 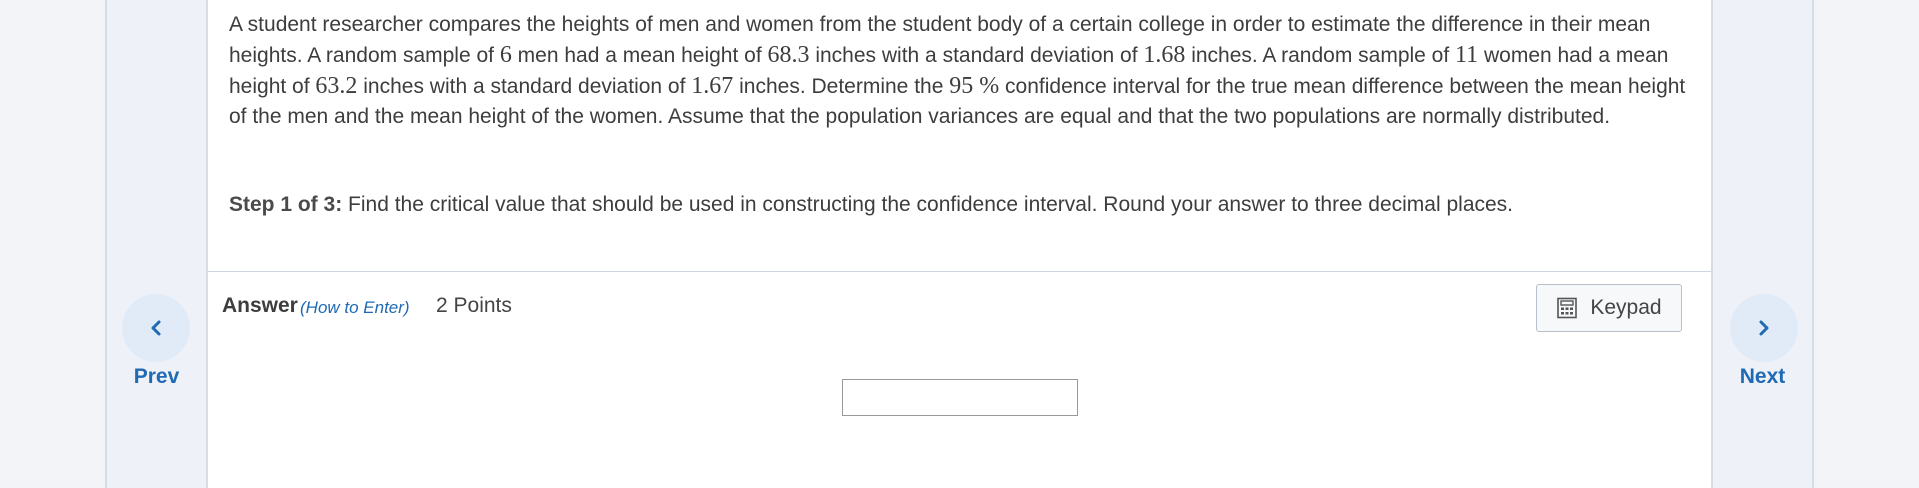 What do you see at coordinates (260, 305) in the screenshot?
I see `answer-label: Answer` at bounding box center [260, 305].